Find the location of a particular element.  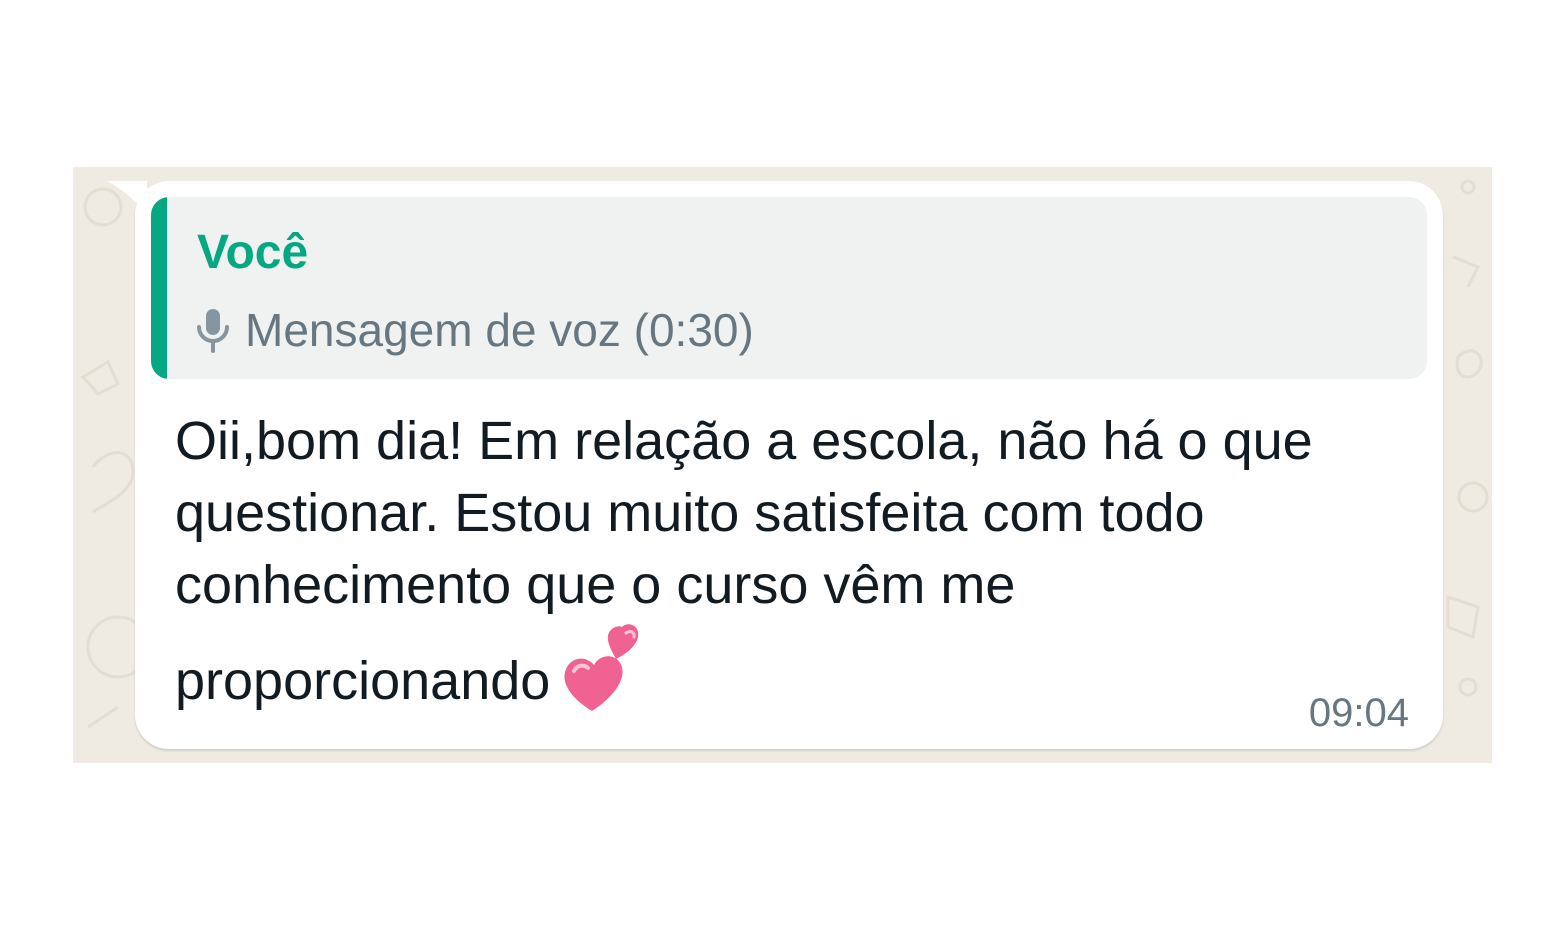

quote-accent-bar is located at coordinates (159, 288).